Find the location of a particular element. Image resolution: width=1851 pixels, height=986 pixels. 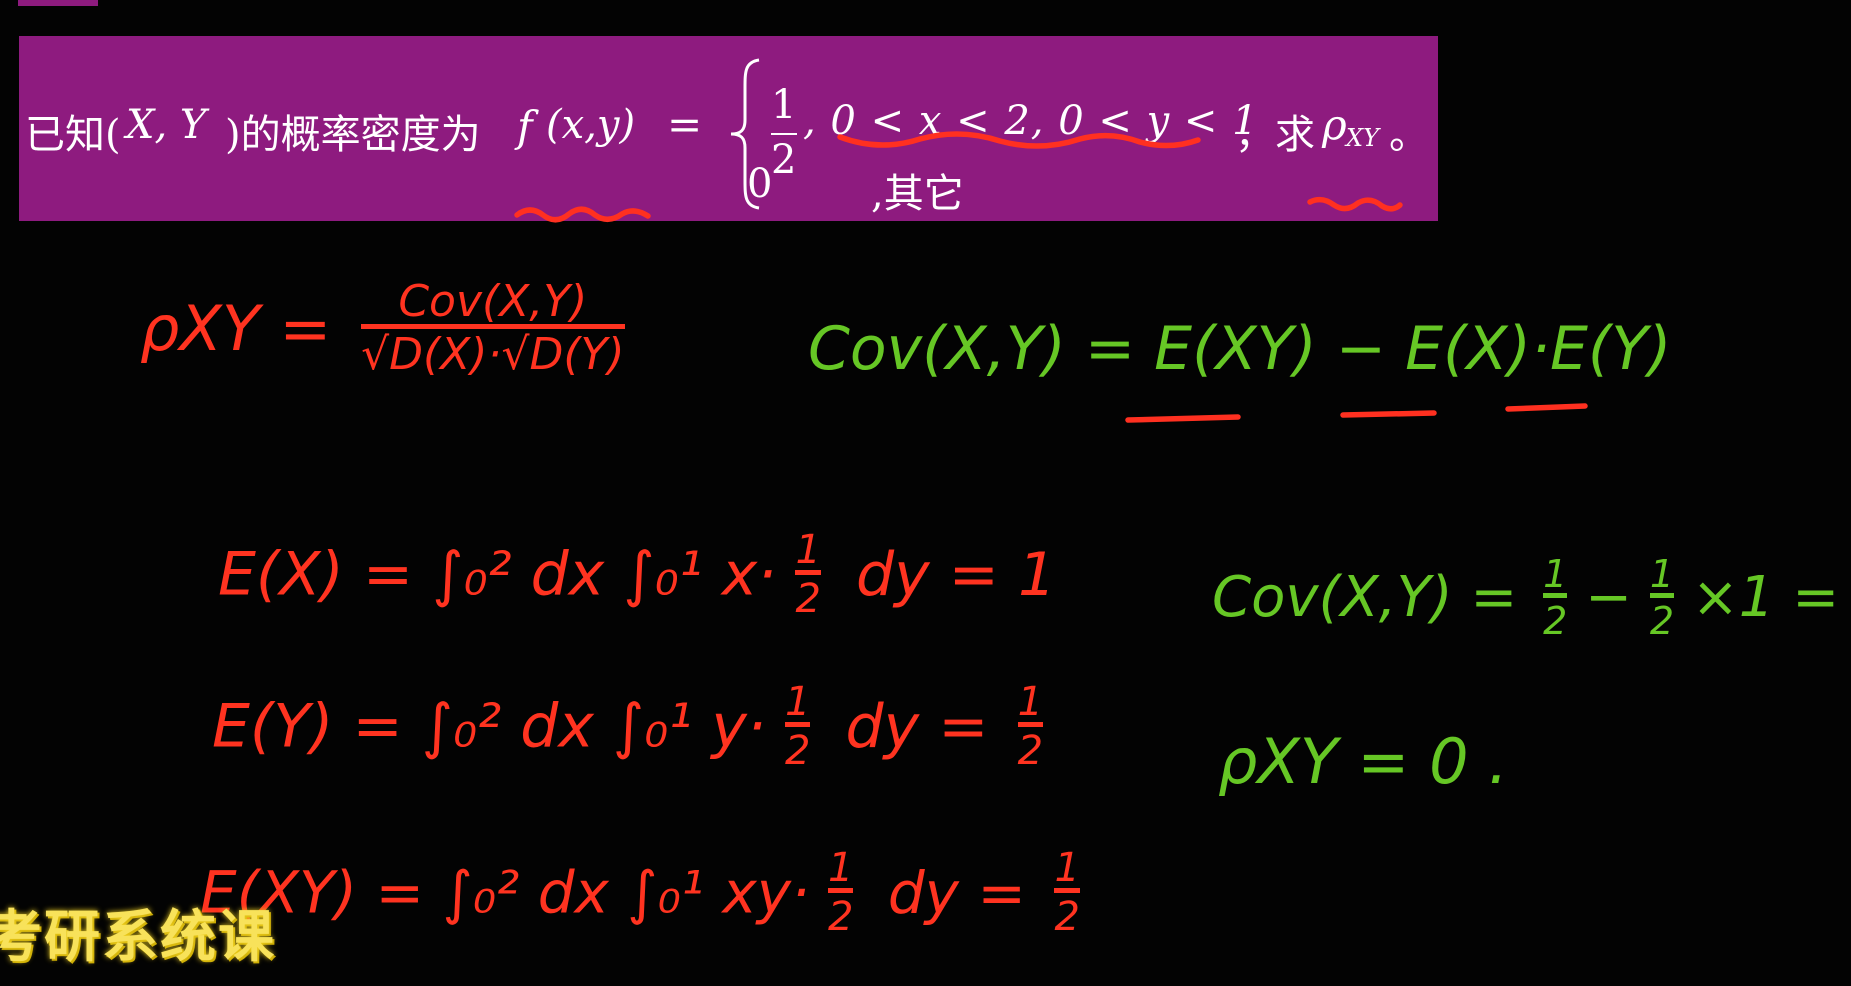

cov-b-den: 2 is located at coordinates (1662, 616).